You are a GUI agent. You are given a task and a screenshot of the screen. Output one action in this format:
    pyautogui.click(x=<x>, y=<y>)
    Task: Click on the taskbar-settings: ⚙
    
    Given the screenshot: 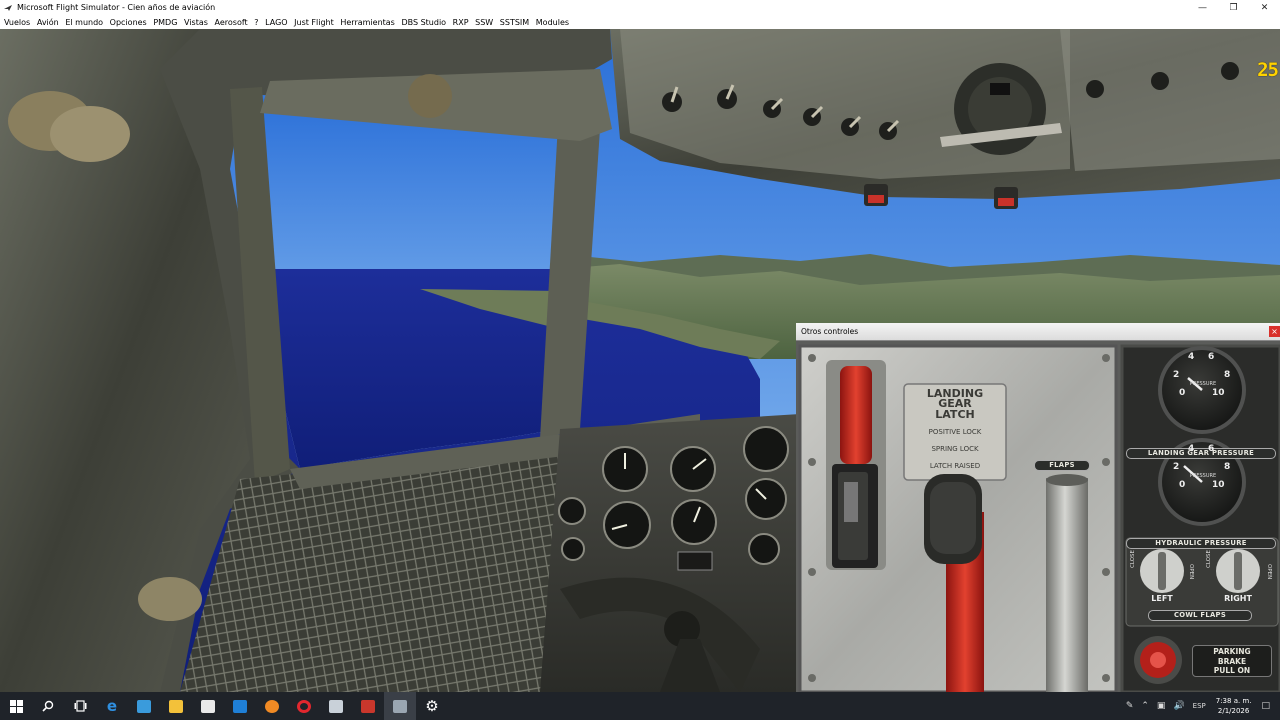 What is the action you would take?
    pyautogui.click(x=432, y=706)
    